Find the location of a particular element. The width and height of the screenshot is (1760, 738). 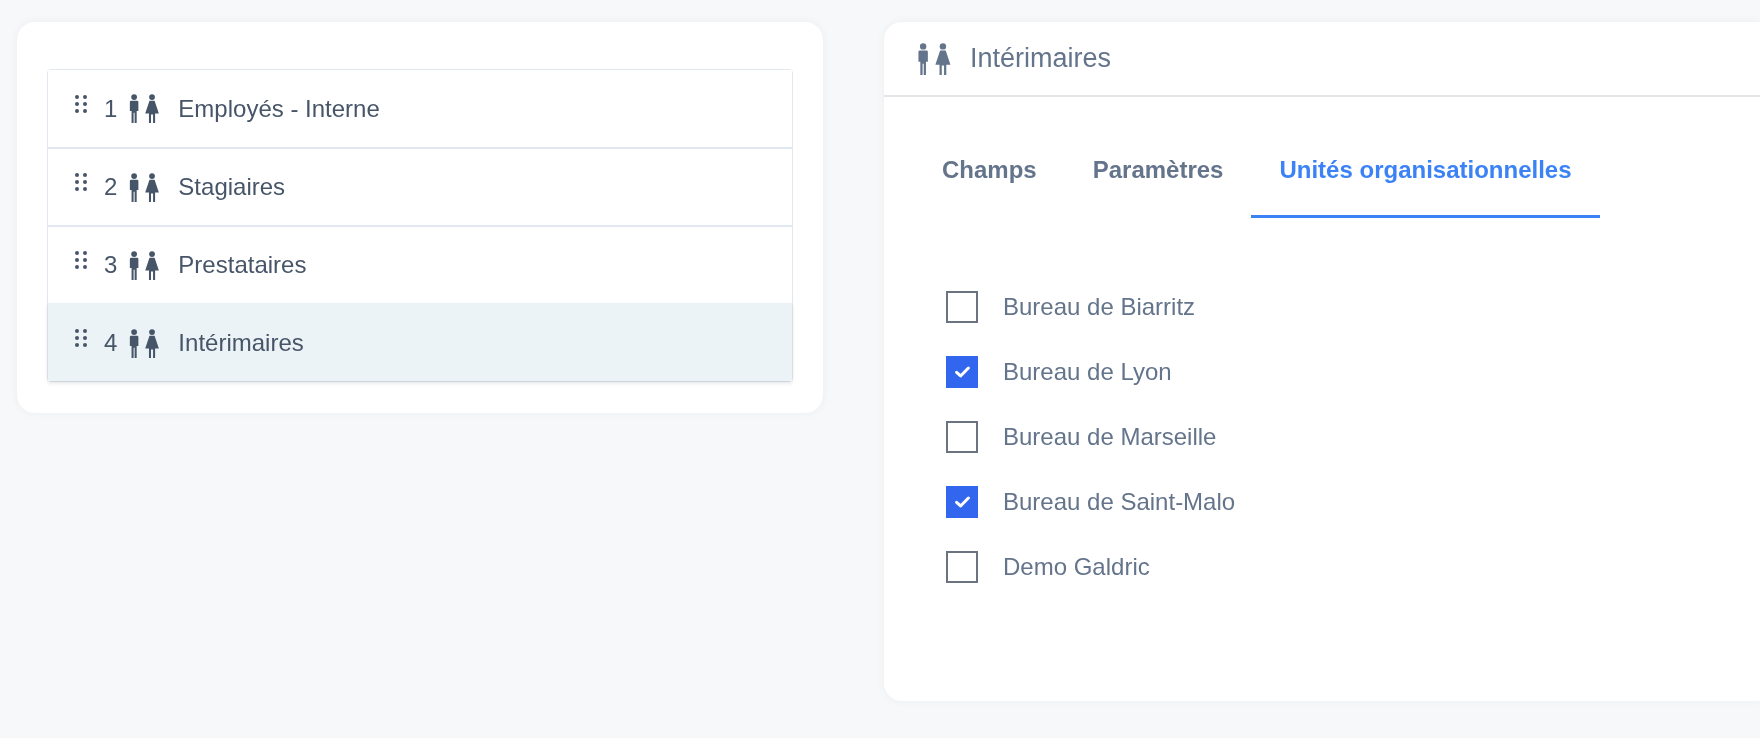

checkbox-label: Bureau de Biarritz is located at coordinates (1099, 307).